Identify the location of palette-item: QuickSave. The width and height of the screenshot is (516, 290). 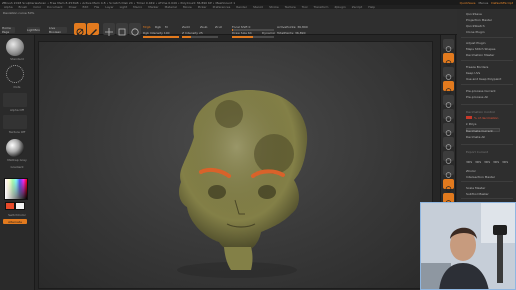
(474, 14).